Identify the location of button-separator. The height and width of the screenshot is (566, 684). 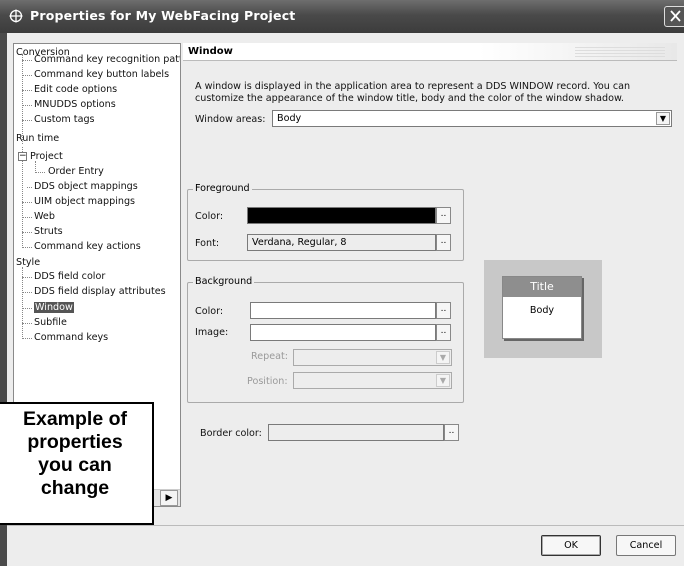
(345, 525).